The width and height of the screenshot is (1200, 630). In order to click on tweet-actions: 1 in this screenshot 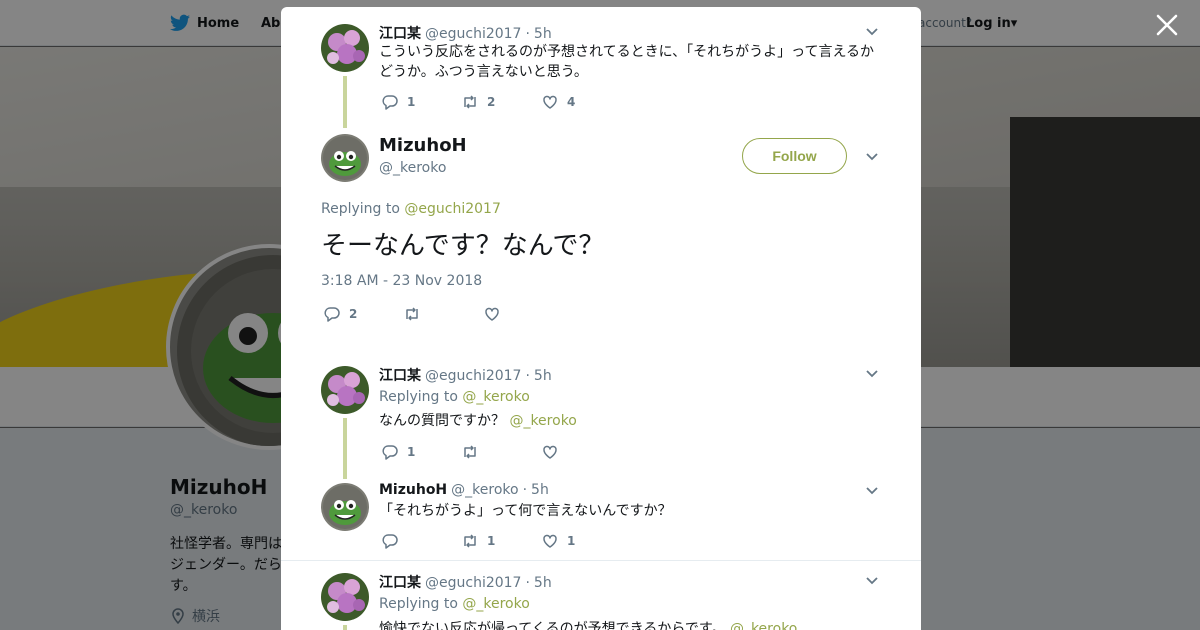, I will do `click(501, 452)`.